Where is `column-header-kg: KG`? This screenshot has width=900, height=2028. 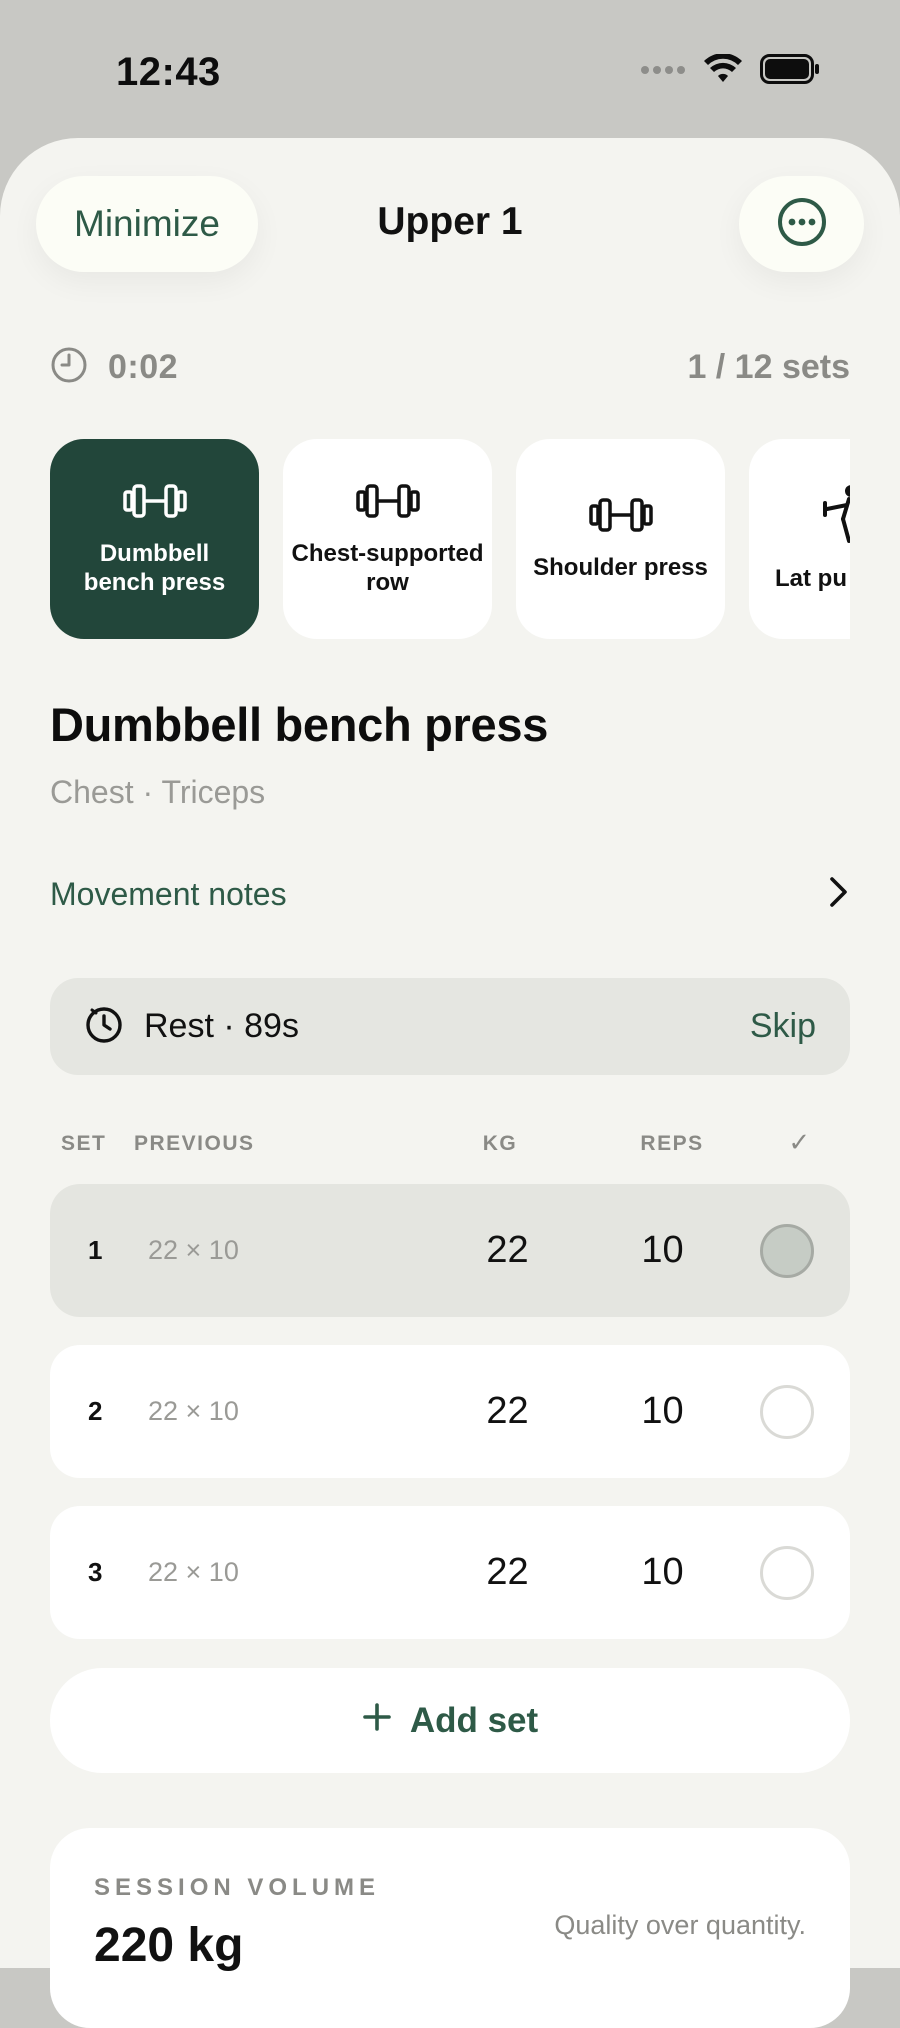 column-header-kg: KG is located at coordinates (500, 1143).